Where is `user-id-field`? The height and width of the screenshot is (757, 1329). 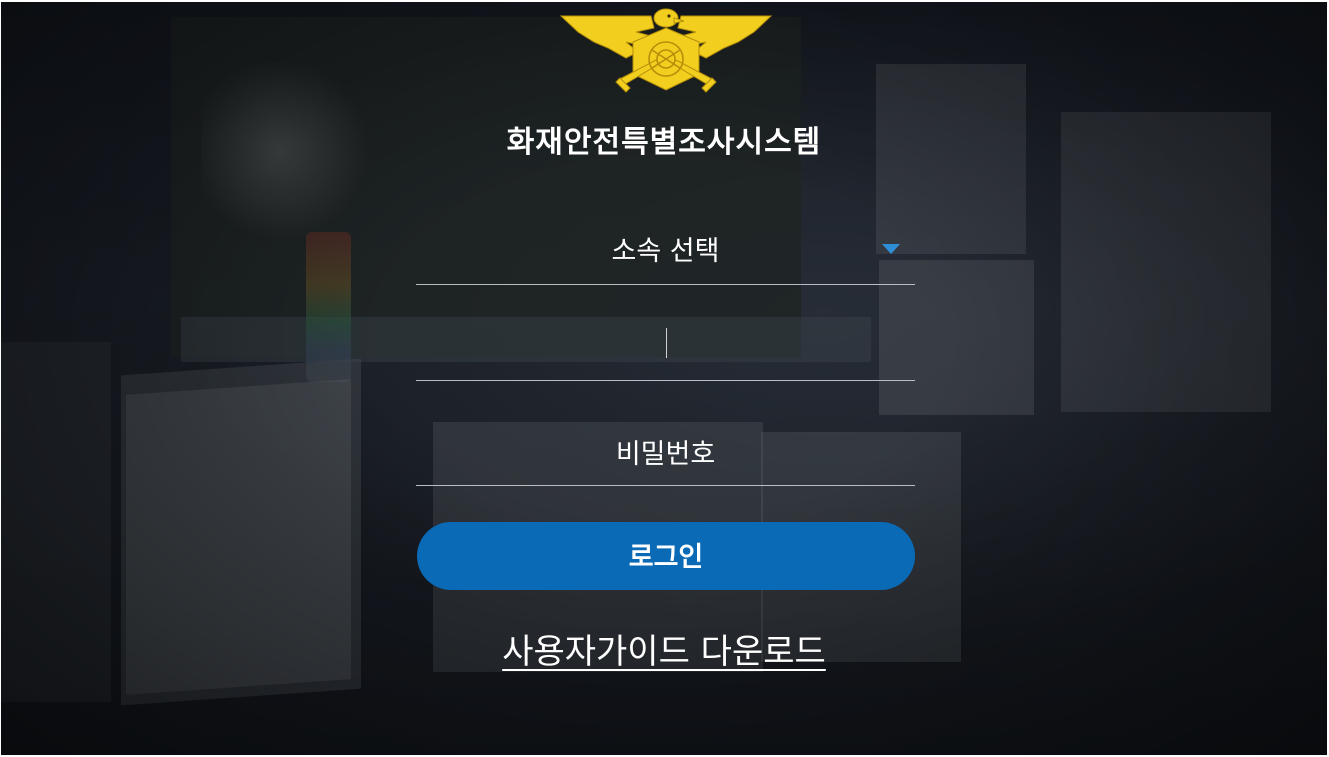 user-id-field is located at coordinates (665, 350).